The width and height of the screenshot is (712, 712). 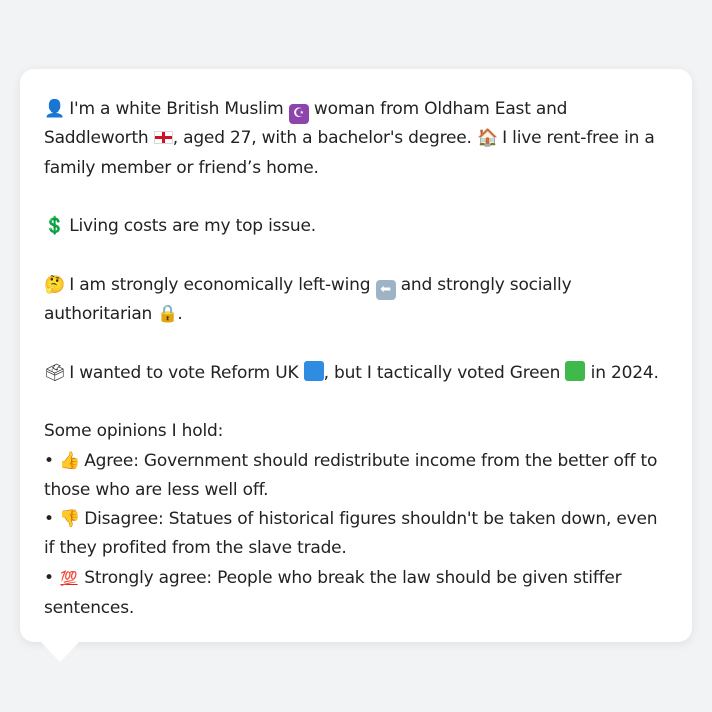 What do you see at coordinates (575, 370) in the screenshot?
I see `green-square-icon` at bounding box center [575, 370].